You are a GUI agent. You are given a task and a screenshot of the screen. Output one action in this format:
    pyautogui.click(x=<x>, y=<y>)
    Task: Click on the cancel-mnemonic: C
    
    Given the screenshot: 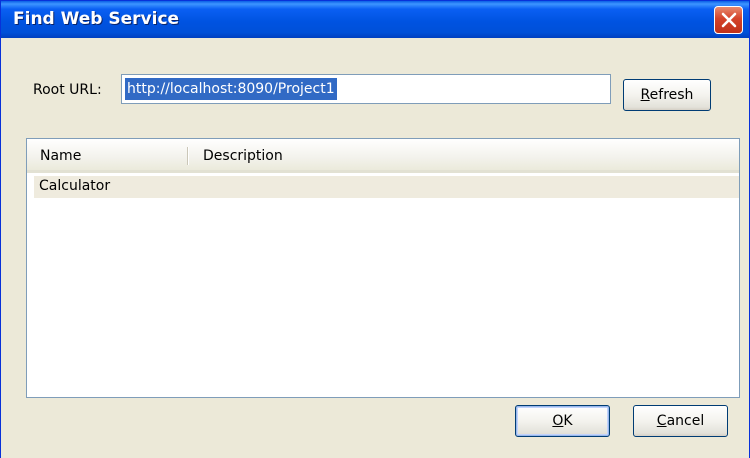 What is the action you would take?
    pyautogui.click(x=661, y=421)
    